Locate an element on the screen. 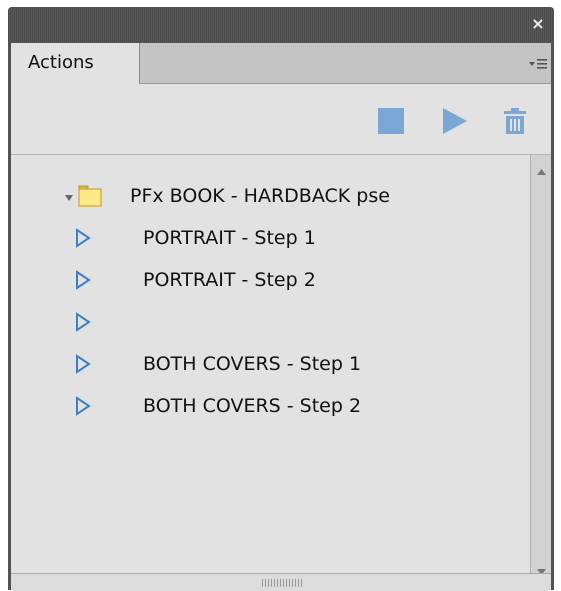 The height and width of the screenshot is (591, 561). scroll-down-icon is located at coordinates (541, 567).